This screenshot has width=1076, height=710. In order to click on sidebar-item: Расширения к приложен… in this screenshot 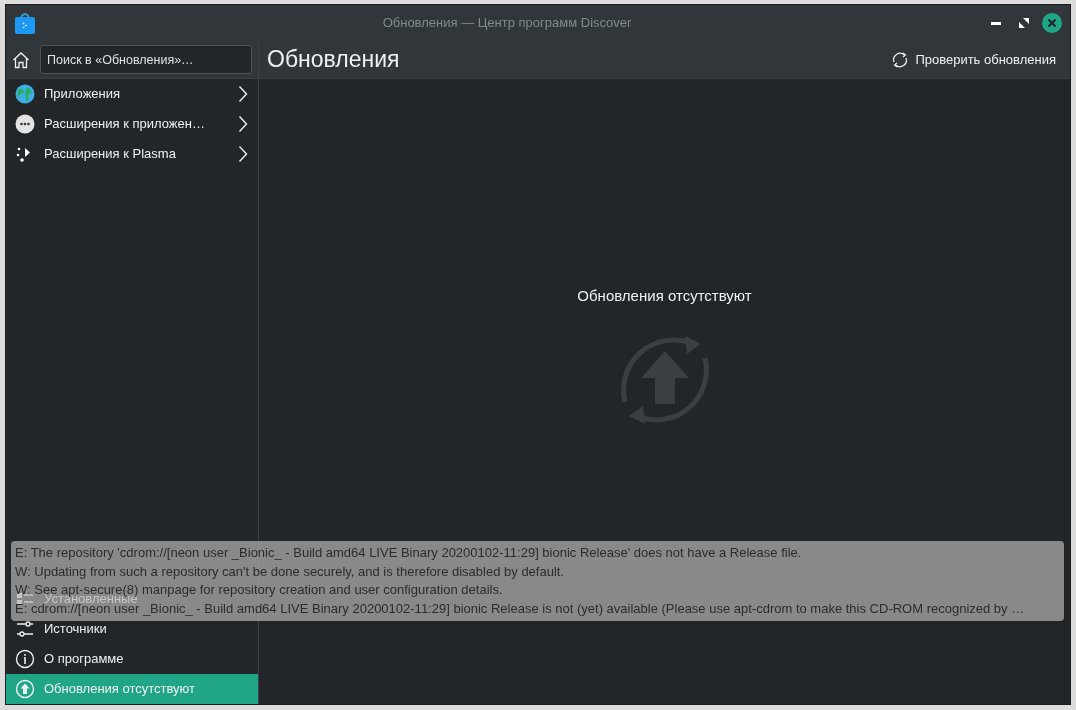, I will do `click(132, 124)`.